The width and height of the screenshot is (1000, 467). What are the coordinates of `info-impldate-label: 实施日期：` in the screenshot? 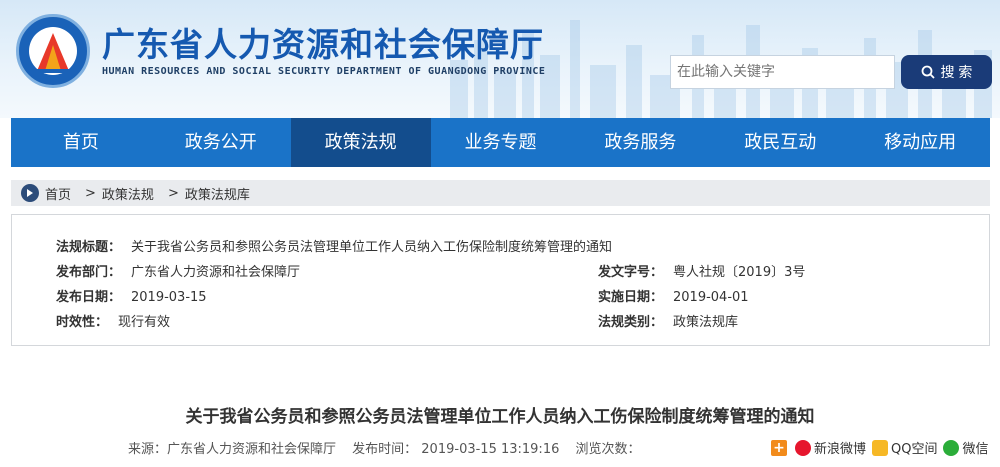 It's located at (631, 297).